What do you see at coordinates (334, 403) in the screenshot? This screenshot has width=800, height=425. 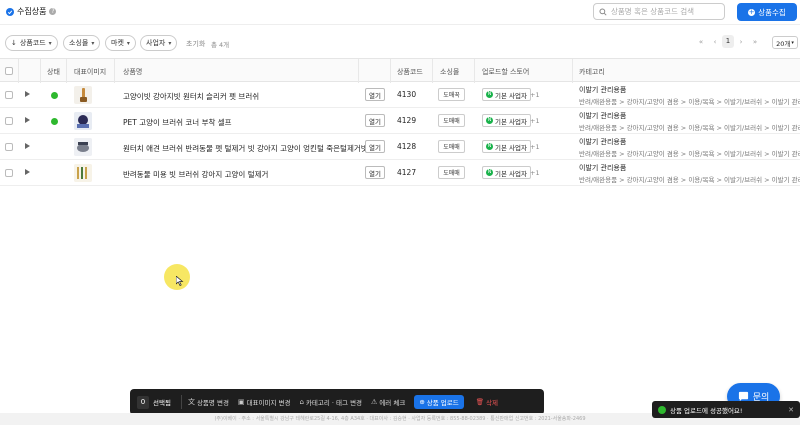 I see `change-category-tag-label: 카테고리 · 태그 변경` at bounding box center [334, 403].